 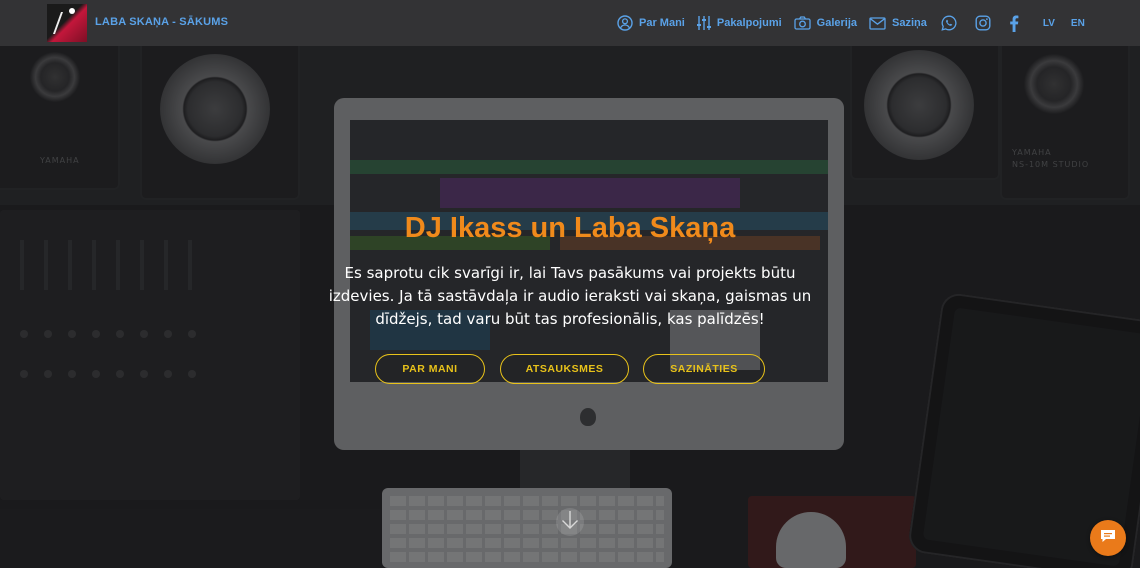 I want to click on instagram-icon, so click(x=983, y=23).